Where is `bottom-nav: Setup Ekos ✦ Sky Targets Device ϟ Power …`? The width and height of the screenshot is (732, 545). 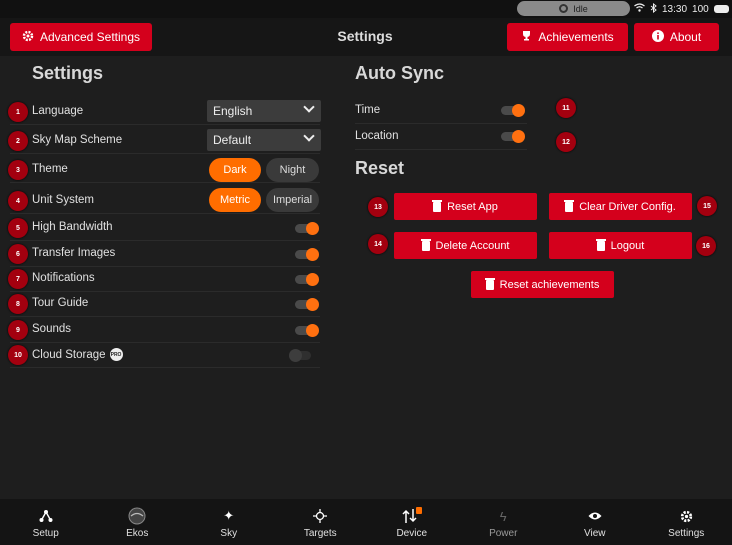 bottom-nav: Setup Ekos ✦ Sky Targets Device ϟ Power … is located at coordinates (366, 522).